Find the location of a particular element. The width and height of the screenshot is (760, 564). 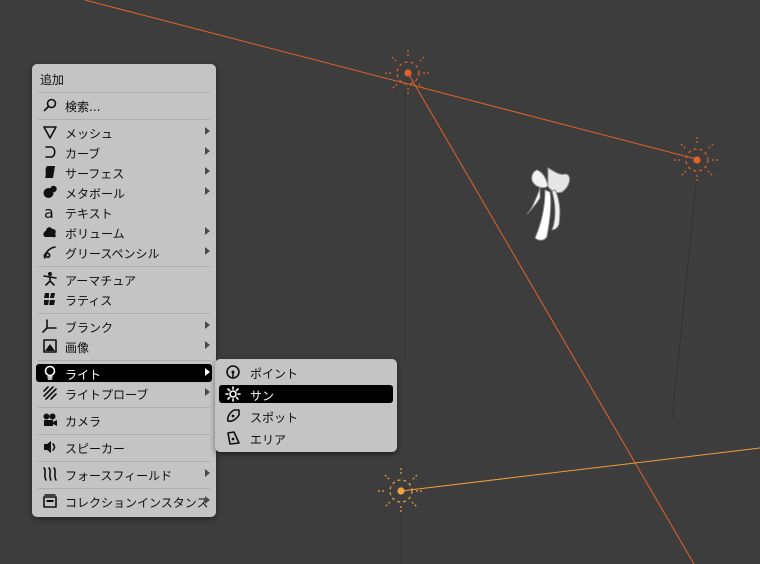

menu-item-text: a テキスト is located at coordinates (124, 212).